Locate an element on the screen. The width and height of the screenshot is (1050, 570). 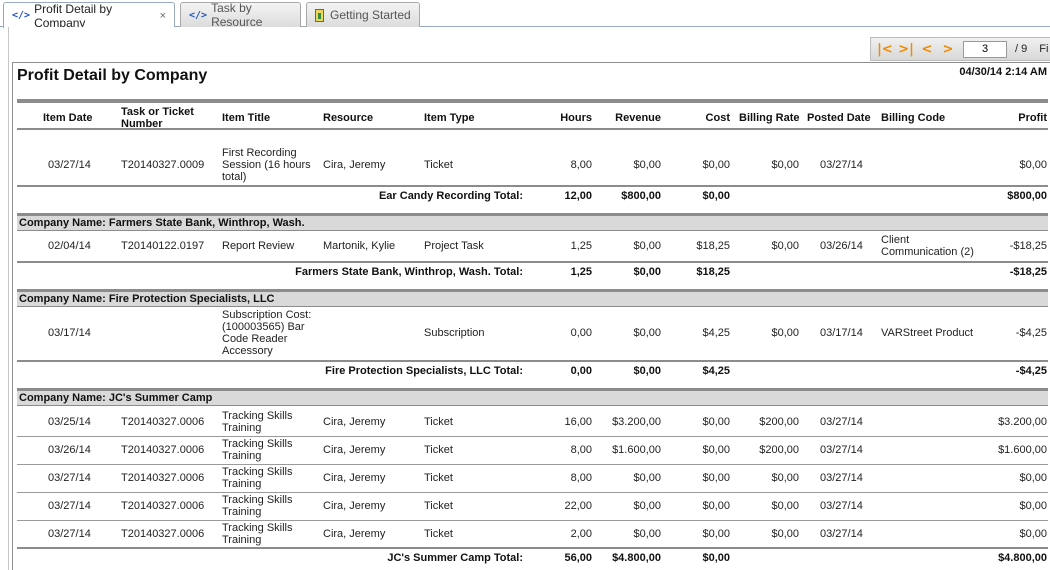
page-count: / 9 is located at coordinates (1021, 49).